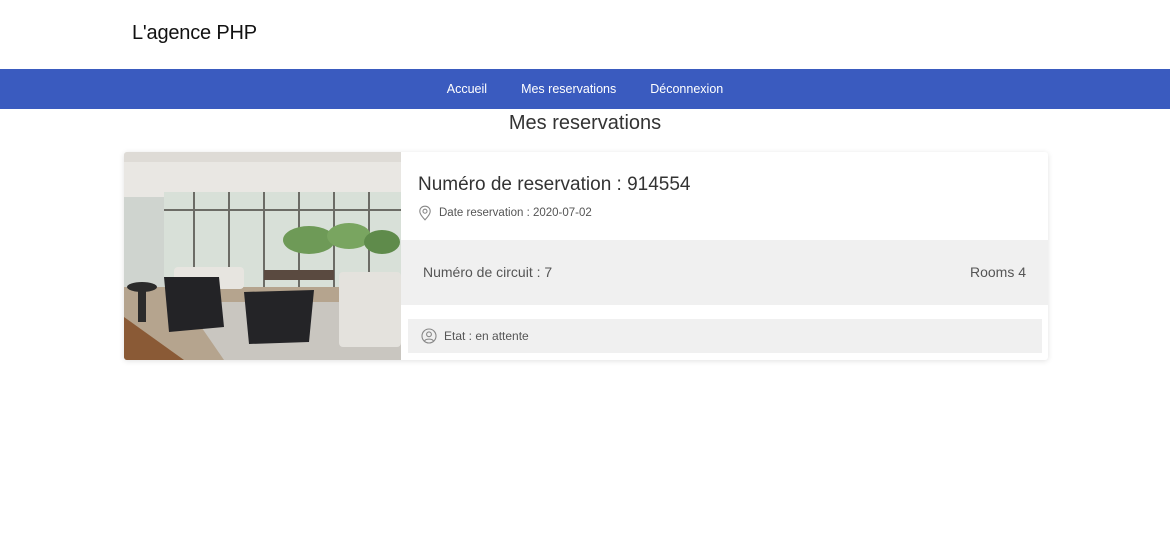  What do you see at coordinates (686, 89) in the screenshot?
I see `nav-deconnexion: Déconnexion` at bounding box center [686, 89].